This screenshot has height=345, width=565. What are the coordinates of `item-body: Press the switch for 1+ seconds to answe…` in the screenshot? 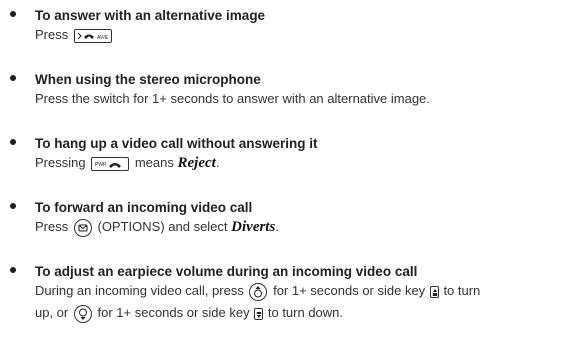 It's located at (232, 98).